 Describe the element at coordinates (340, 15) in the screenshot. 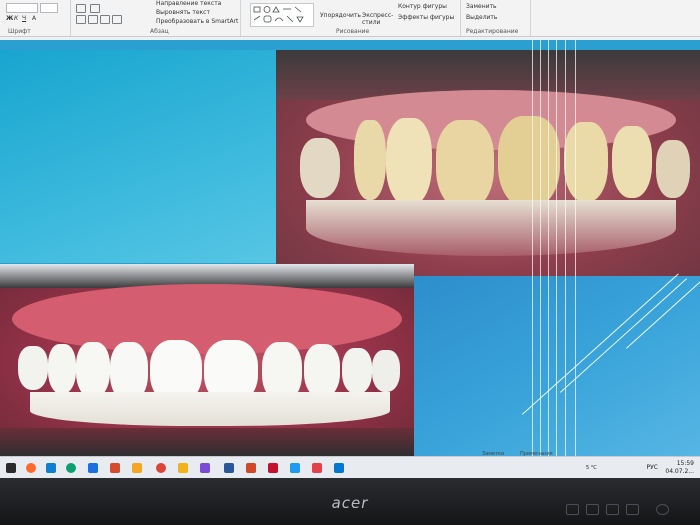

I see `arrange-button: Упорядочить` at that location.